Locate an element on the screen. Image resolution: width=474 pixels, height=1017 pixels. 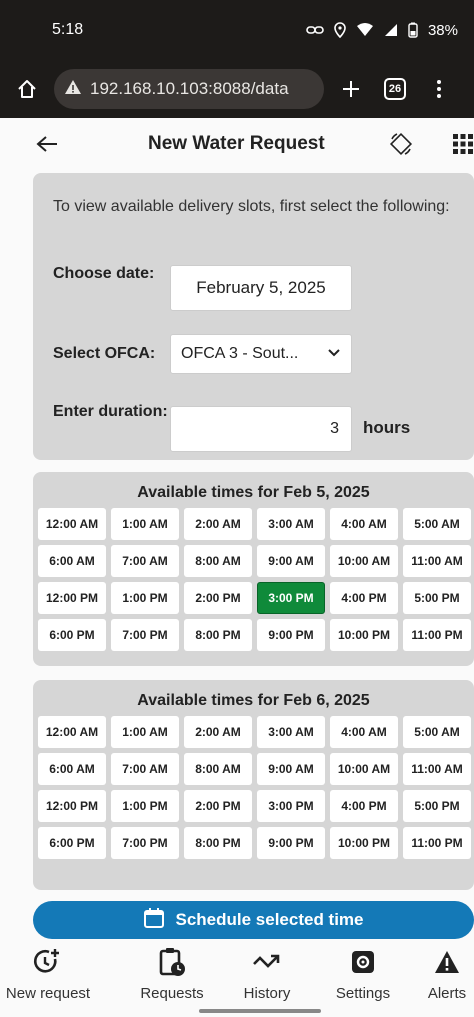
duration-label: Enter duration: is located at coordinates (110, 411).